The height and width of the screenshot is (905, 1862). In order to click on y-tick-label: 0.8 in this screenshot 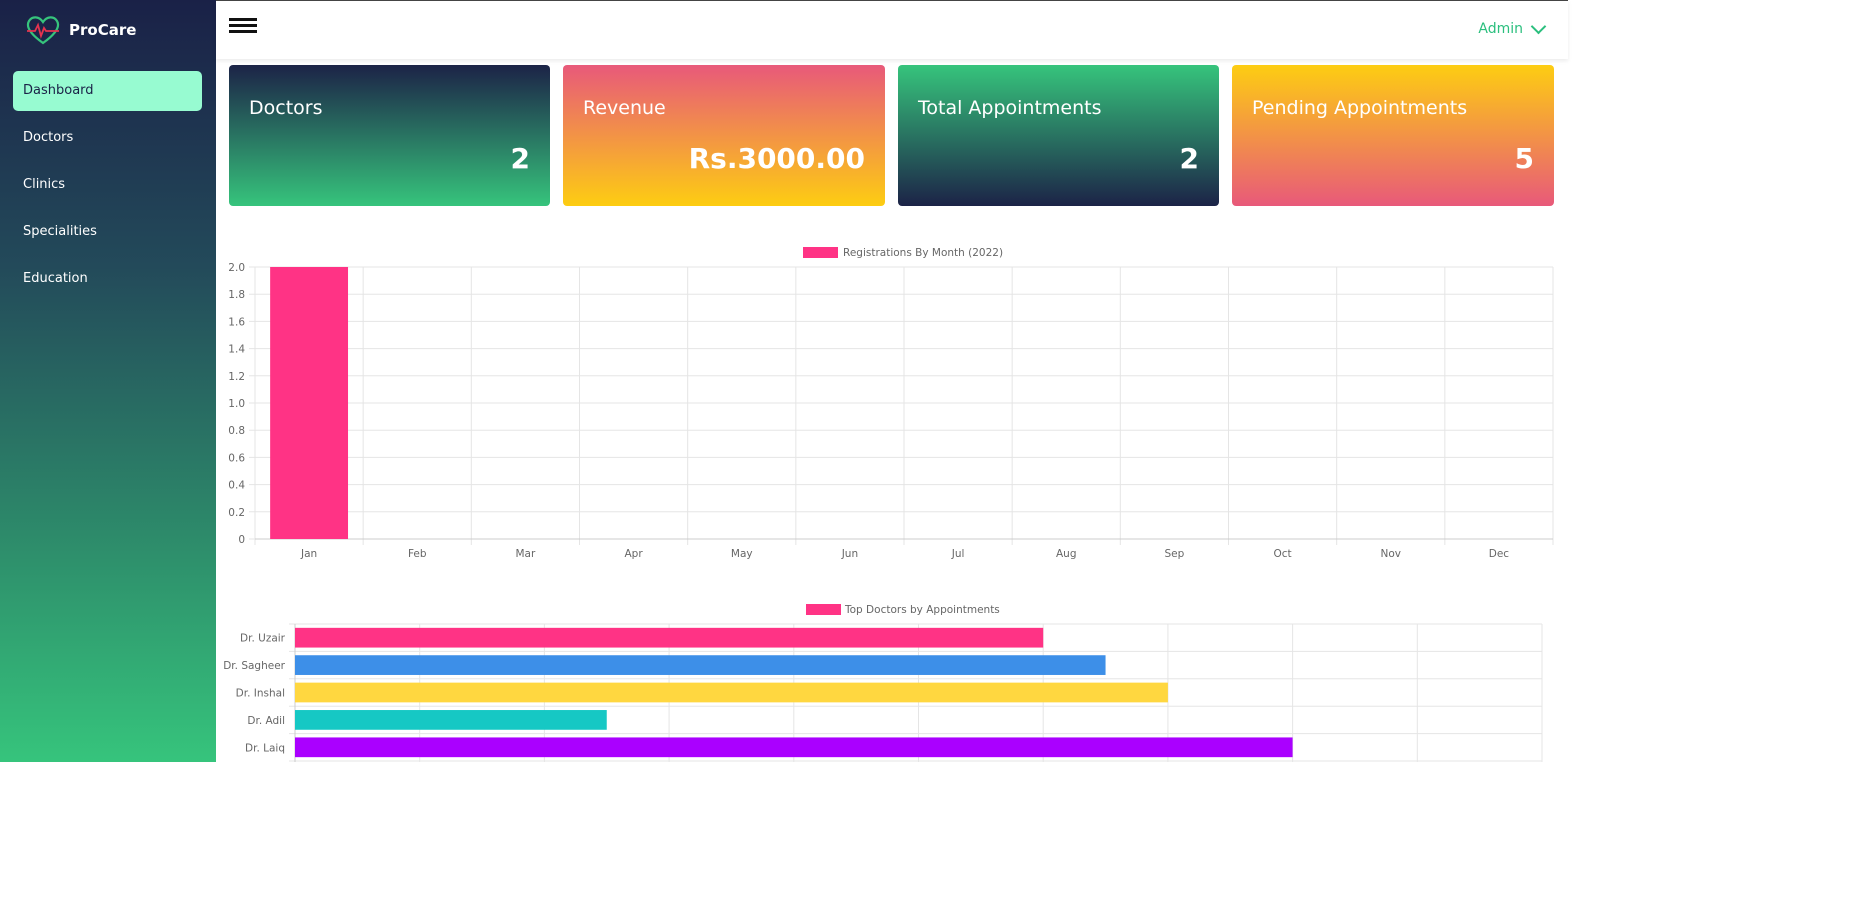, I will do `click(236, 431)`.